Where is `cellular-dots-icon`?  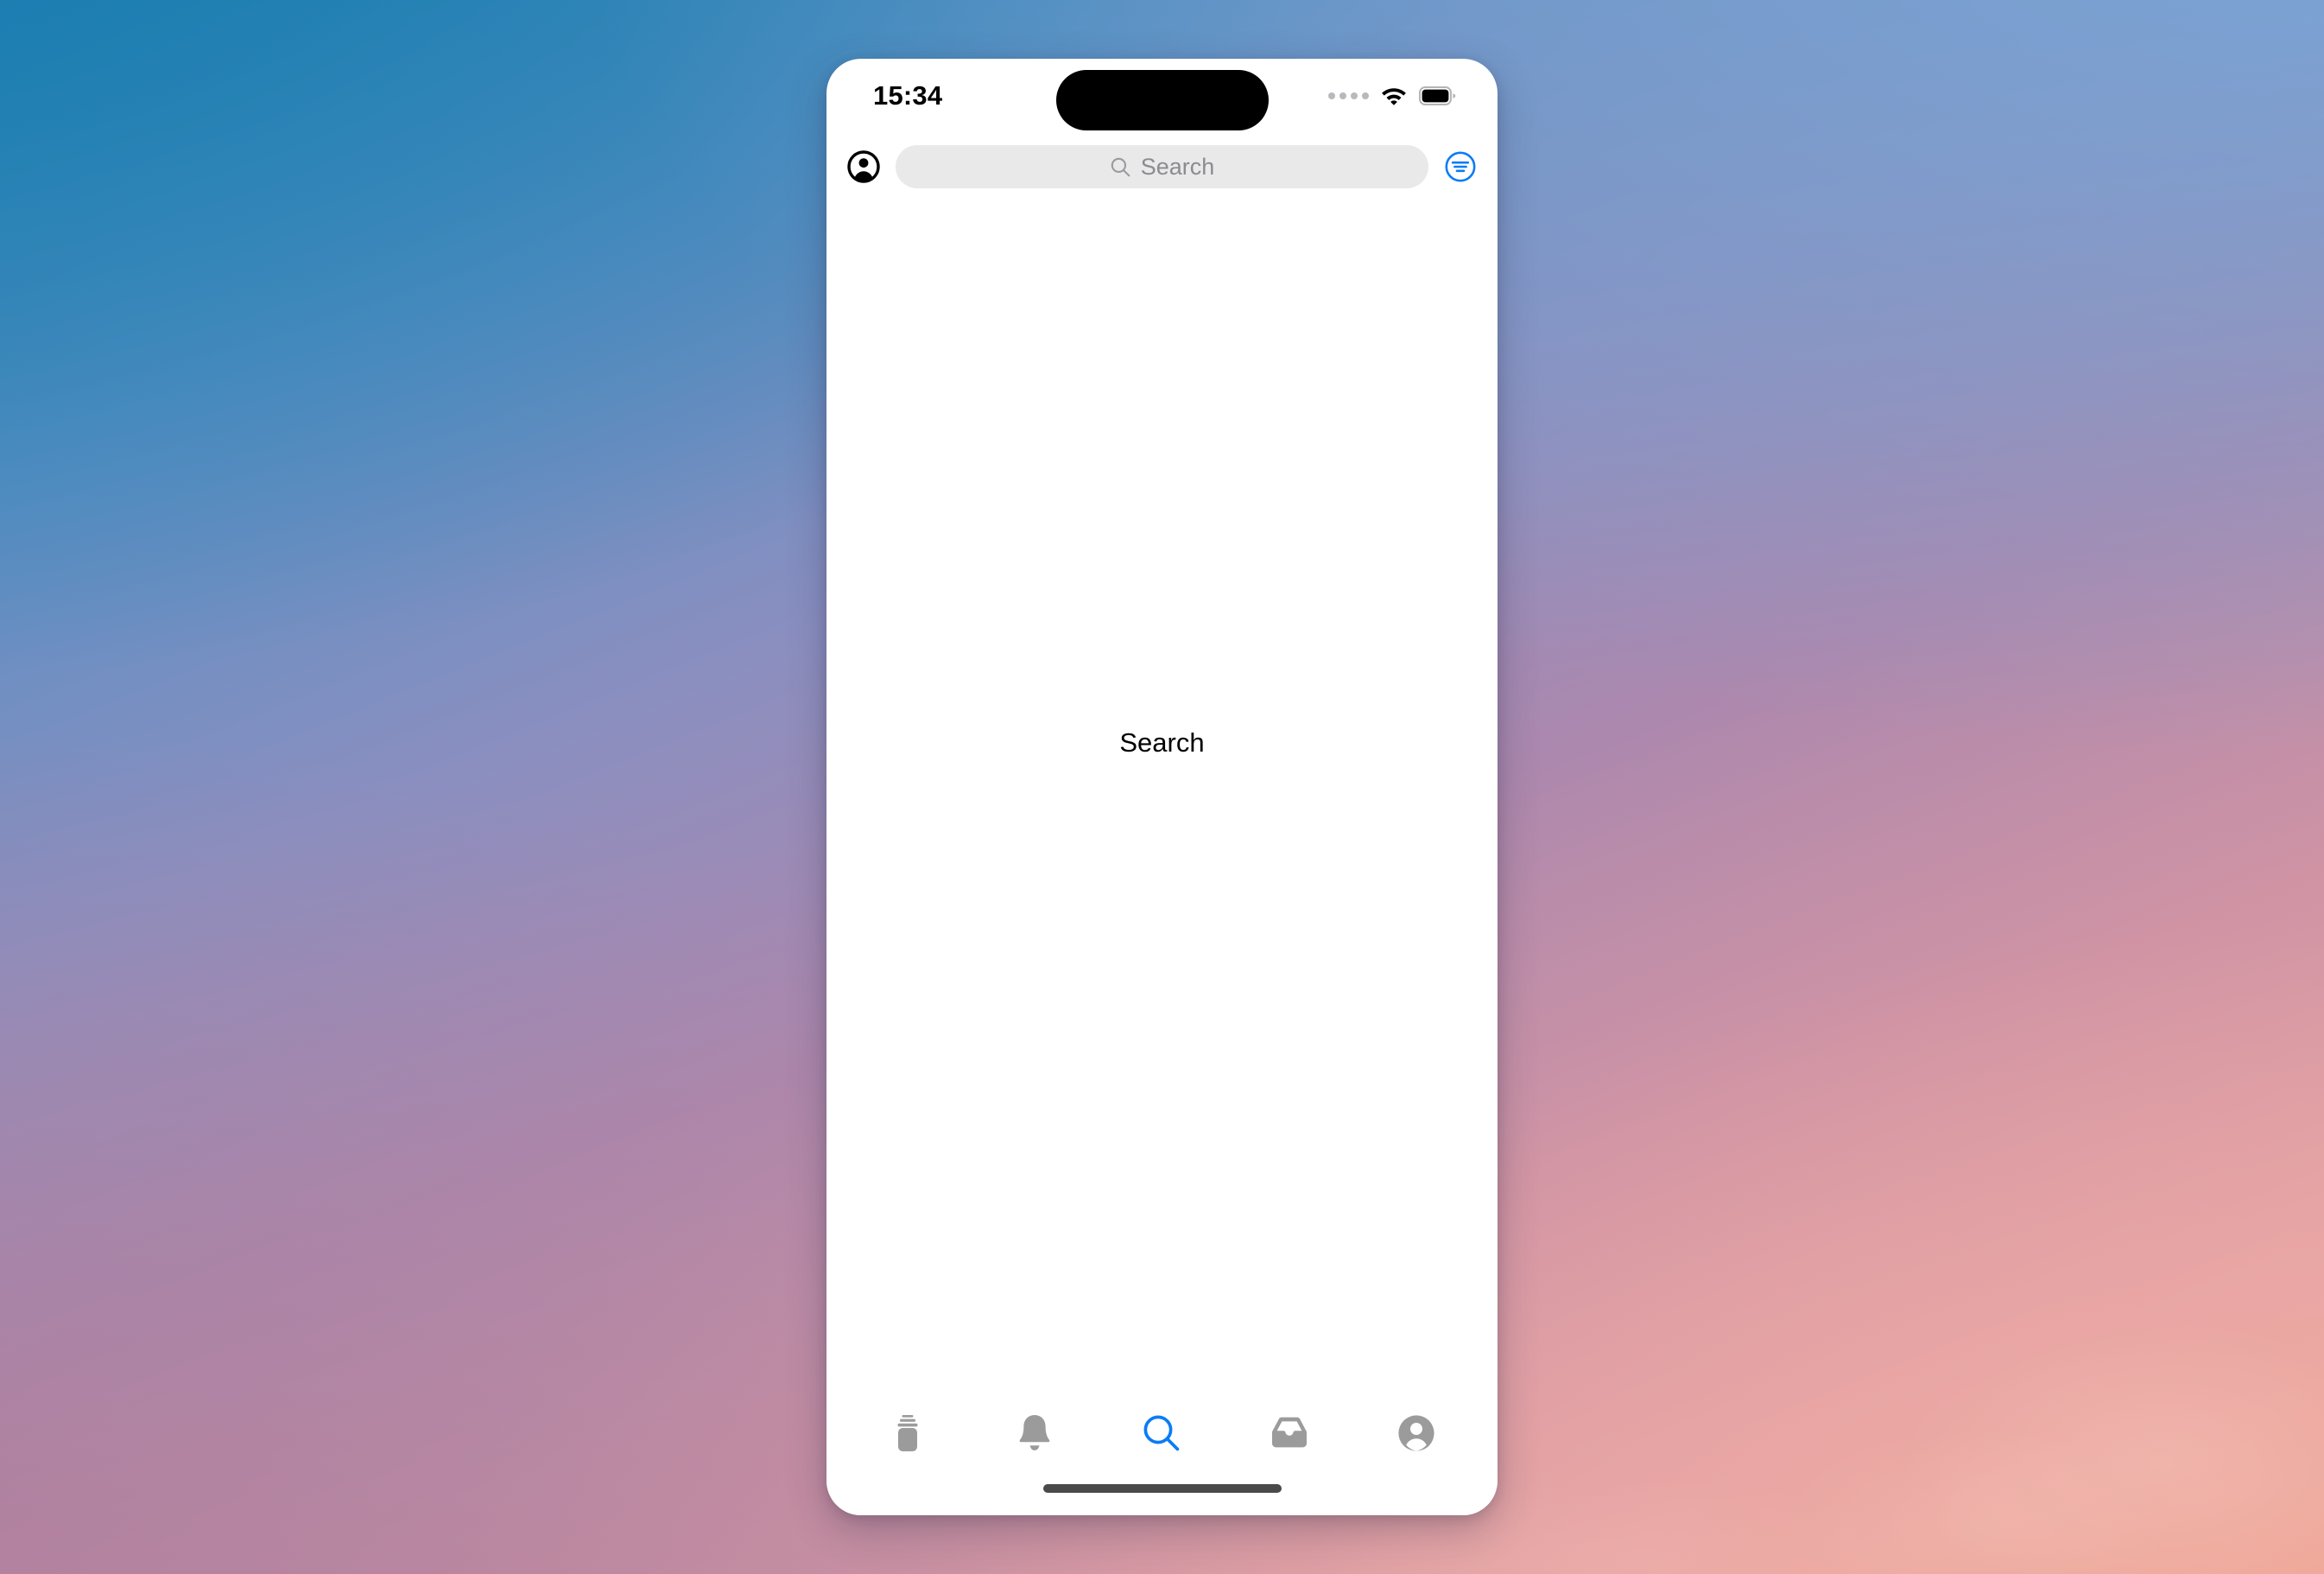
cellular-dots-icon is located at coordinates (1348, 95).